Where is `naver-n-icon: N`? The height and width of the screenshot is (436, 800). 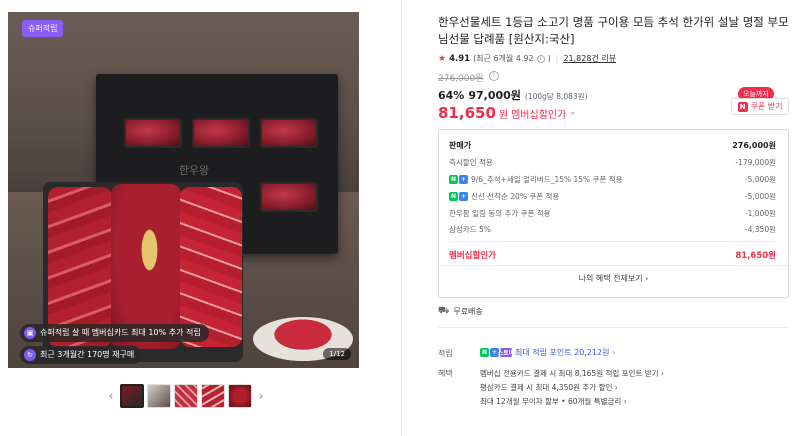 naver-n-icon: N is located at coordinates (742, 106).